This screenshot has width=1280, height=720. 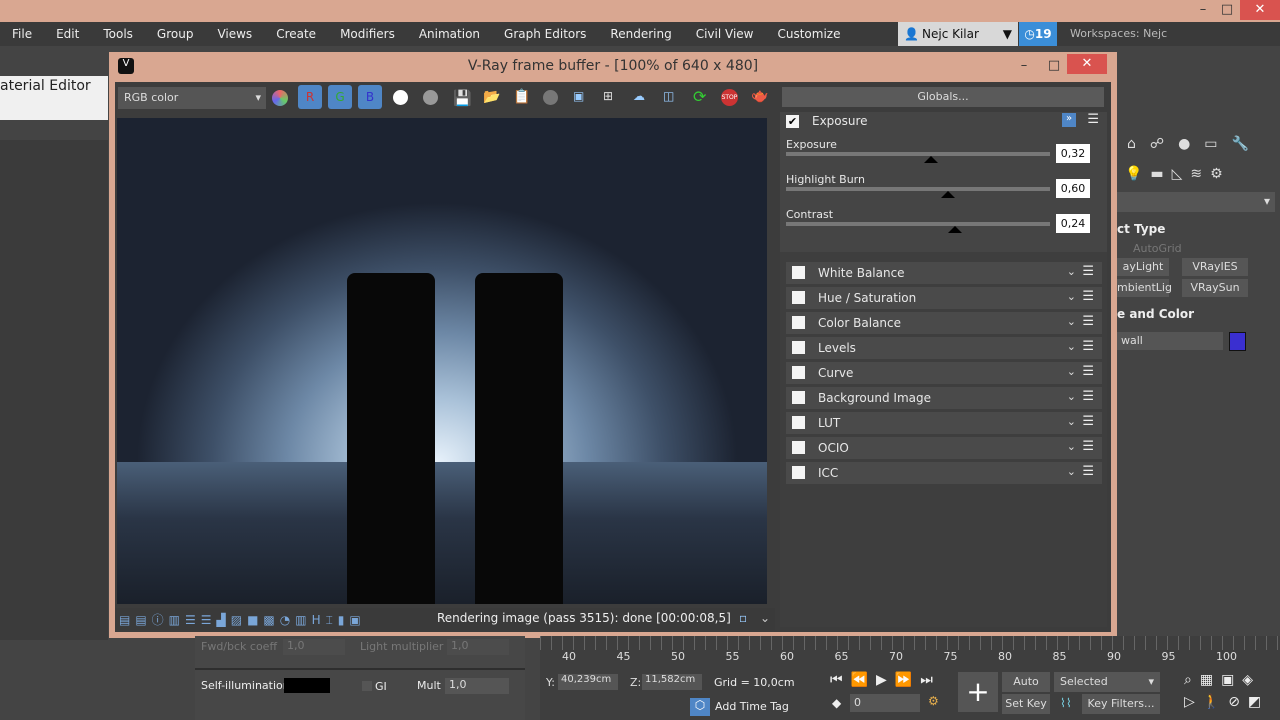 I want to click on stop-icon: STOP, so click(x=729, y=97).